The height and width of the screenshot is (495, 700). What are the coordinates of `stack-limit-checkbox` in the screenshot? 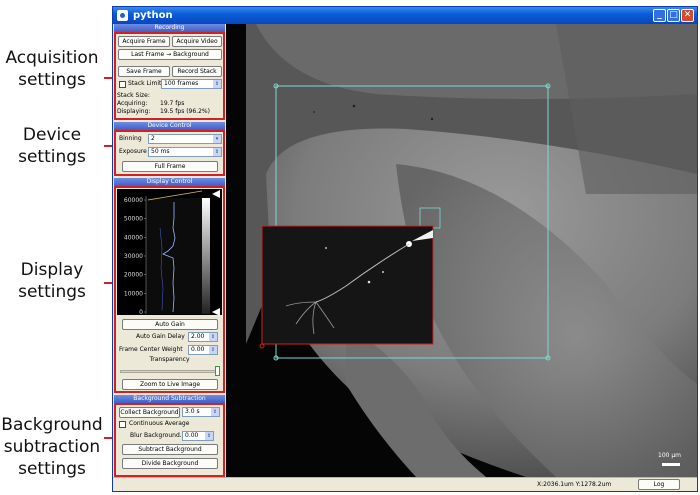 It's located at (122, 84).